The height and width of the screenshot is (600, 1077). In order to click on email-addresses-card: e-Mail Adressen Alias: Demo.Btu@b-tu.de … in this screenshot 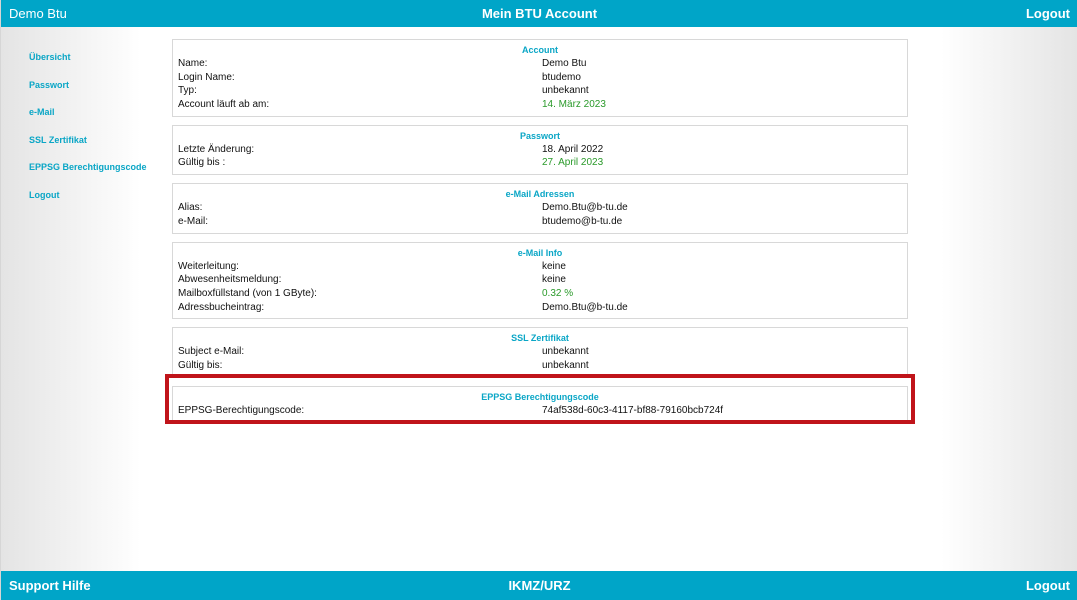, I will do `click(540, 208)`.